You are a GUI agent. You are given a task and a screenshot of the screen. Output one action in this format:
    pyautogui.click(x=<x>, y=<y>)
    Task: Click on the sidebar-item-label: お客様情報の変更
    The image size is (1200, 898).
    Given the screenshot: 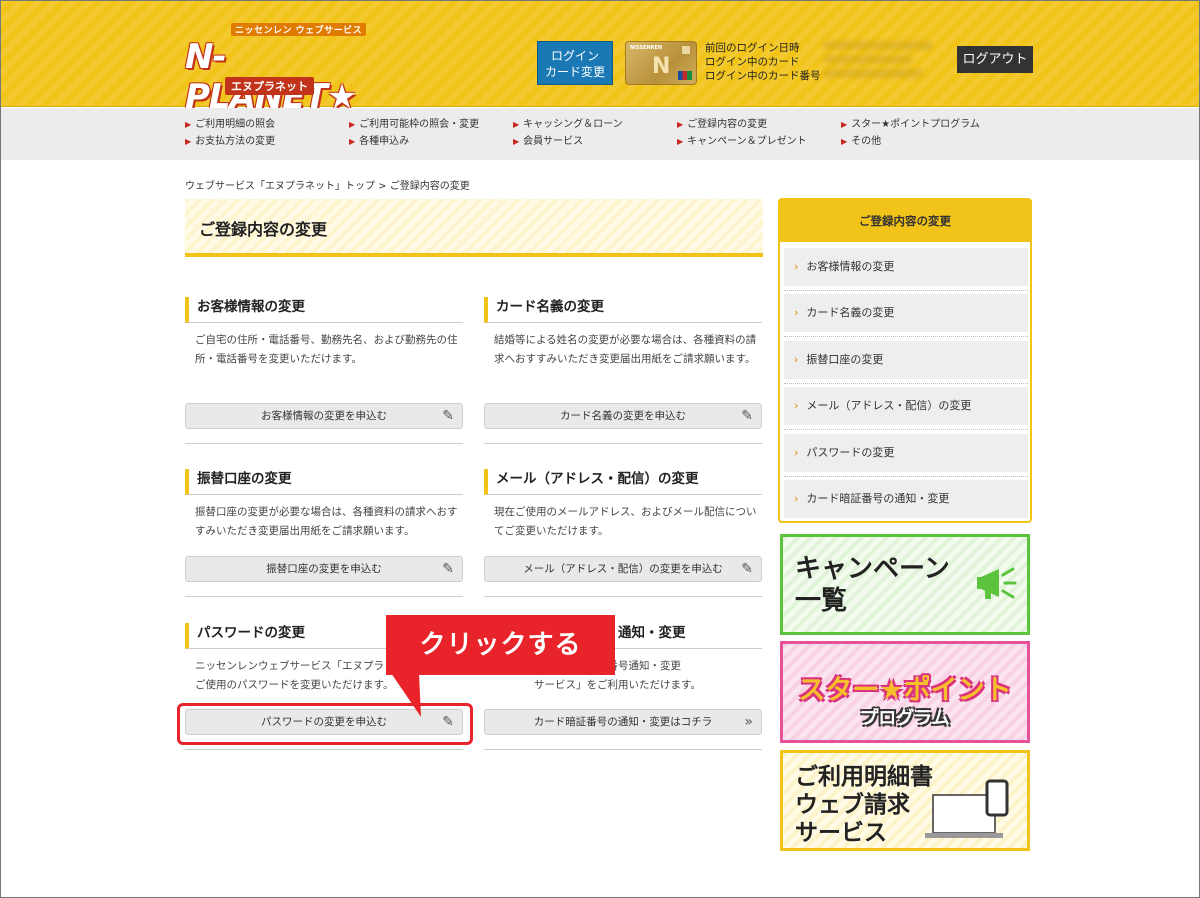 What is the action you would take?
    pyautogui.click(x=850, y=266)
    